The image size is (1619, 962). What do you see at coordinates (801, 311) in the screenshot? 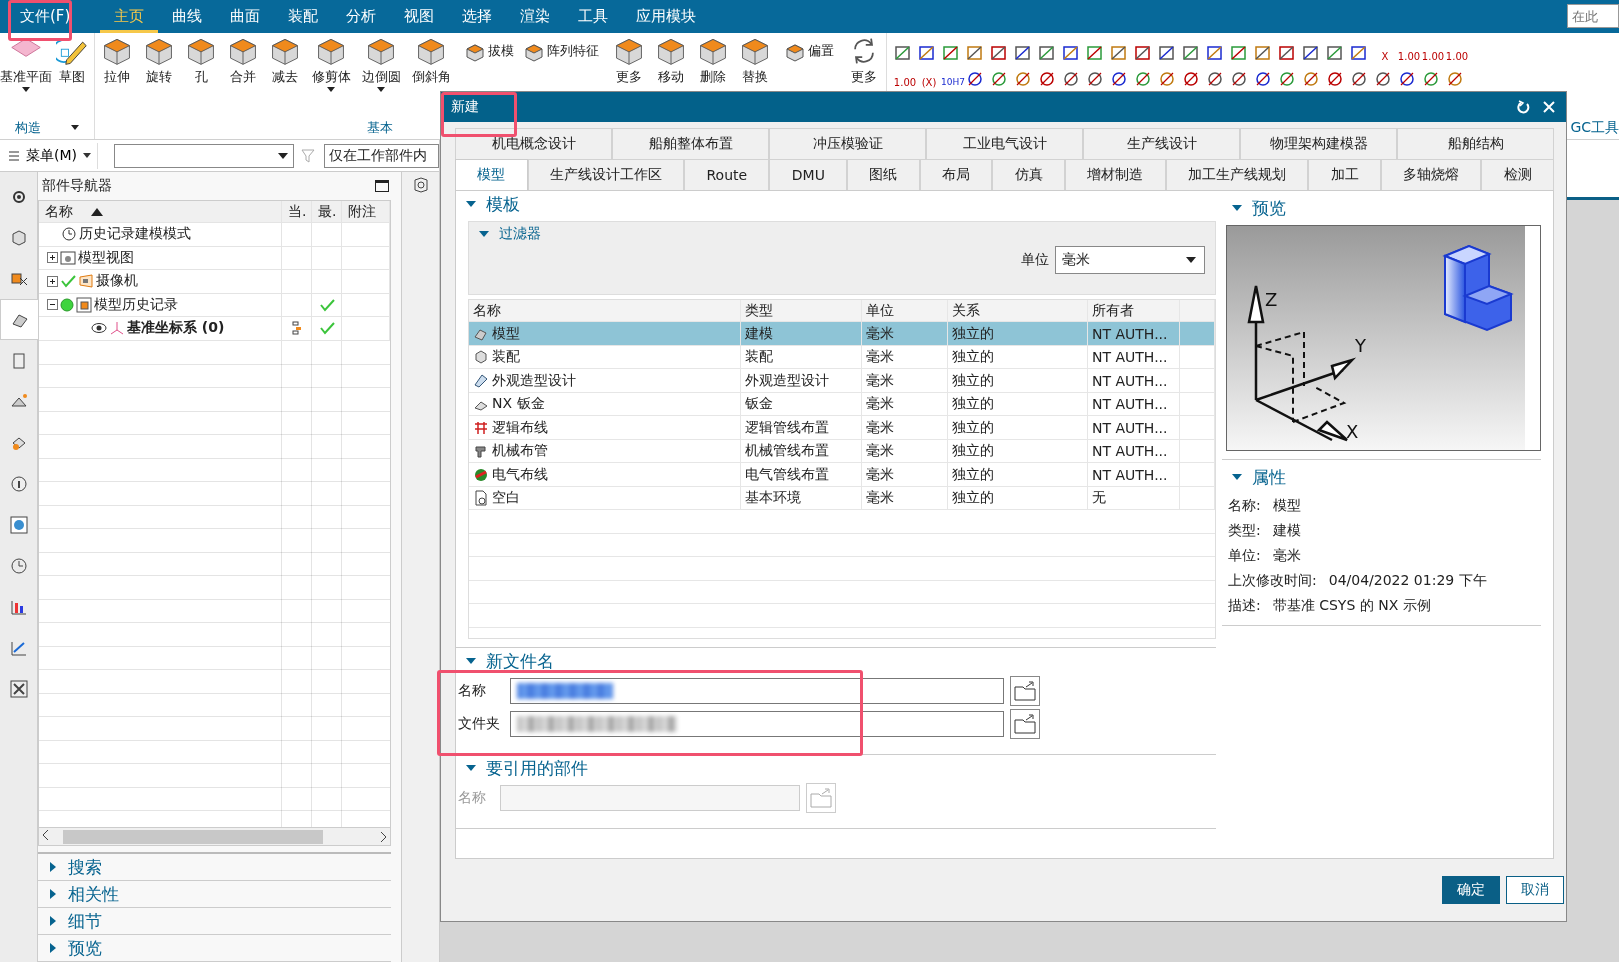
I see `column-header: 类型` at bounding box center [801, 311].